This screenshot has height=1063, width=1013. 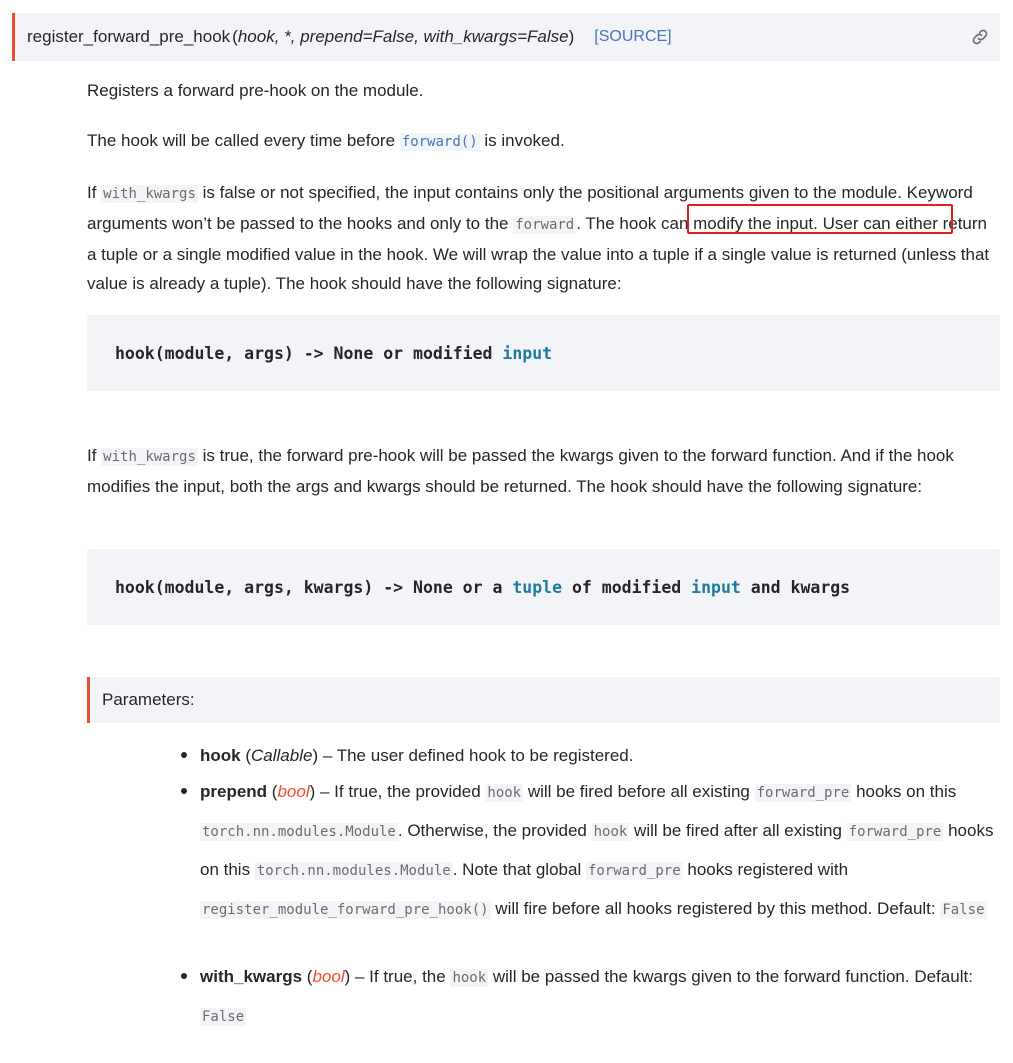 What do you see at coordinates (543, 700) in the screenshot?
I see `parameters-heading: Parameters:` at bounding box center [543, 700].